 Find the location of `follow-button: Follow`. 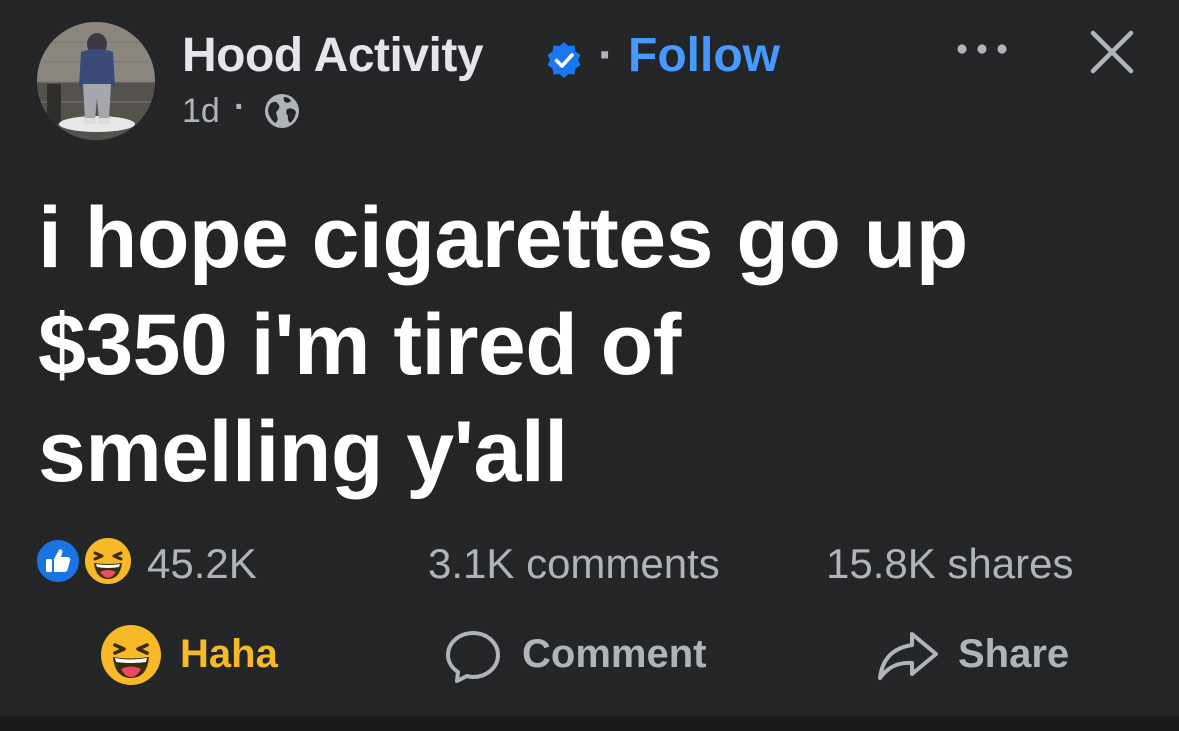

follow-button: Follow is located at coordinates (704, 55).